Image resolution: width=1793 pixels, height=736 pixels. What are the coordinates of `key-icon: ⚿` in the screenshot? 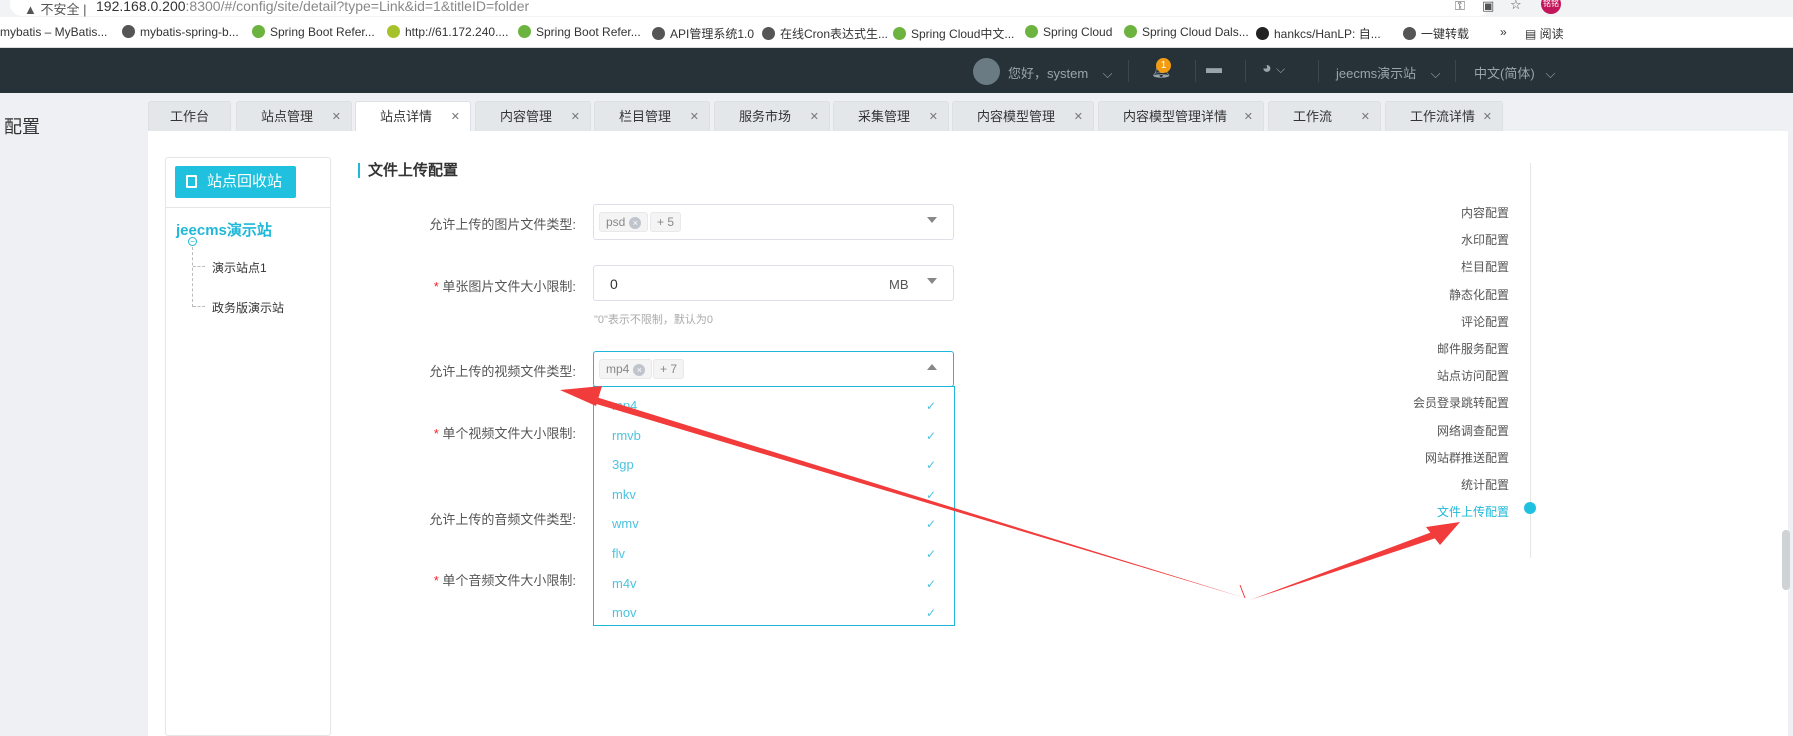 It's located at (1460, 7).